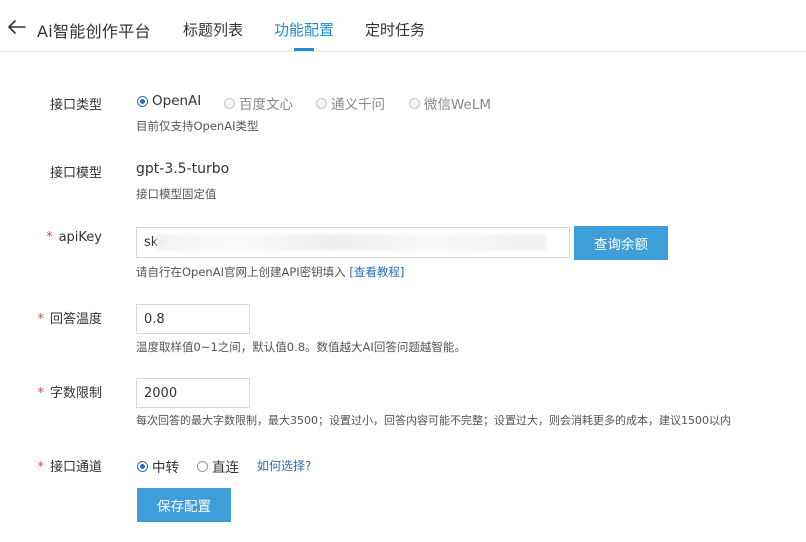 Image resolution: width=806 pixels, height=542 pixels. Describe the element at coordinates (183, 169) in the screenshot. I see `model-value: gpt-3.5-turbo` at that location.